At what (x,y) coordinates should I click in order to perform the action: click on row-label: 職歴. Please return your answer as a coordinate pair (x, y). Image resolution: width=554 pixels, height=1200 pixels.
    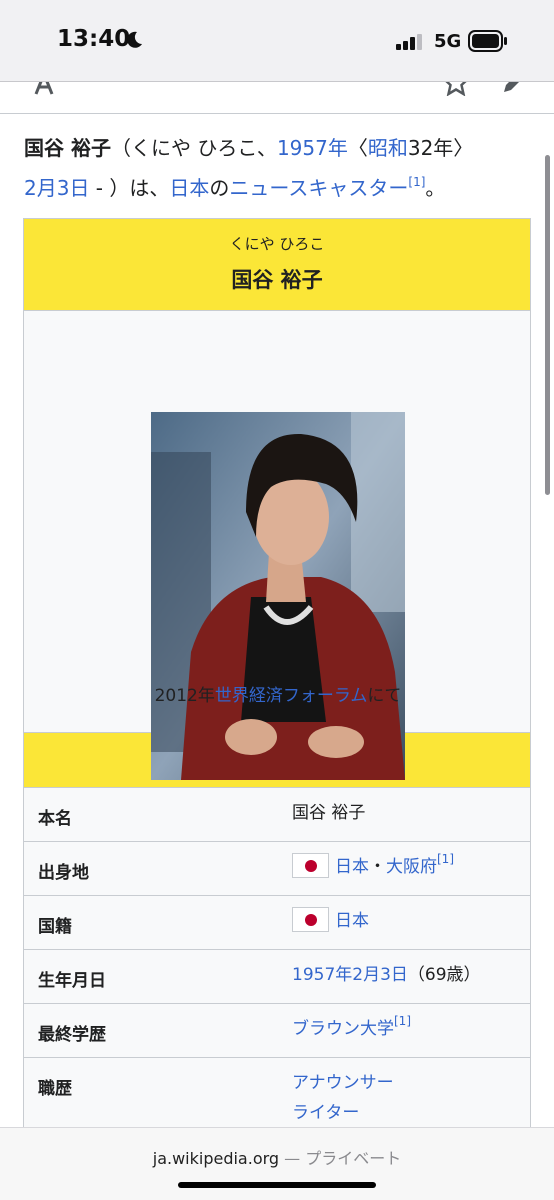
    Looking at the image, I should click on (55, 1089).